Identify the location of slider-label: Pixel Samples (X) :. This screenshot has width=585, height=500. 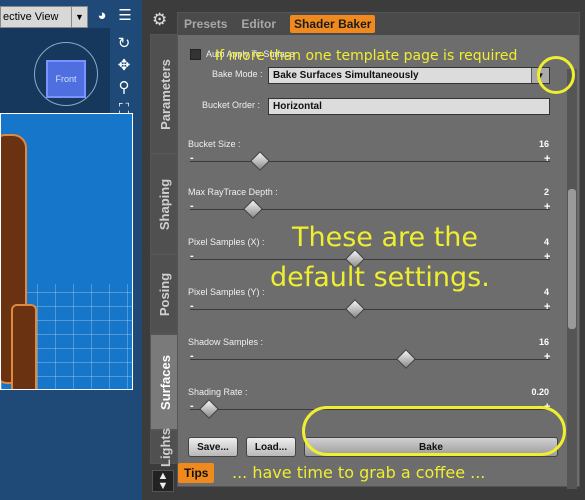
(226, 242).